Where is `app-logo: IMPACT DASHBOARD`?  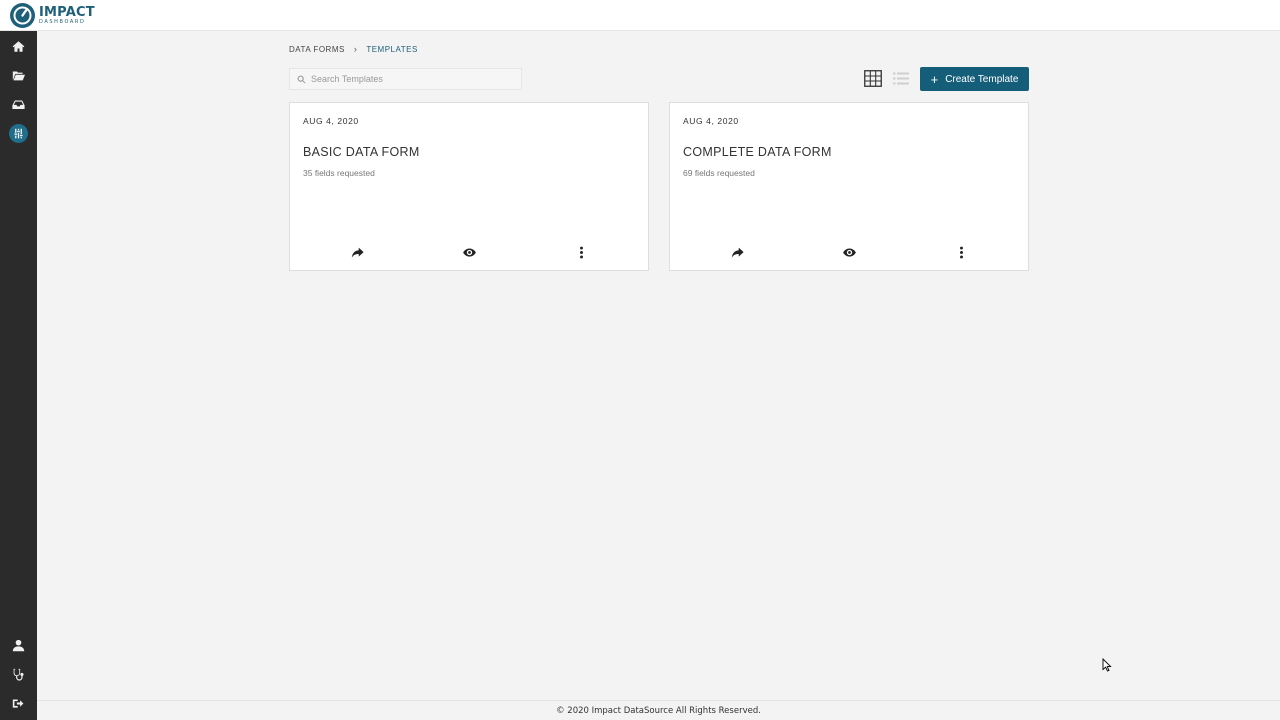
app-logo: IMPACT DASHBOARD is located at coordinates (52, 15).